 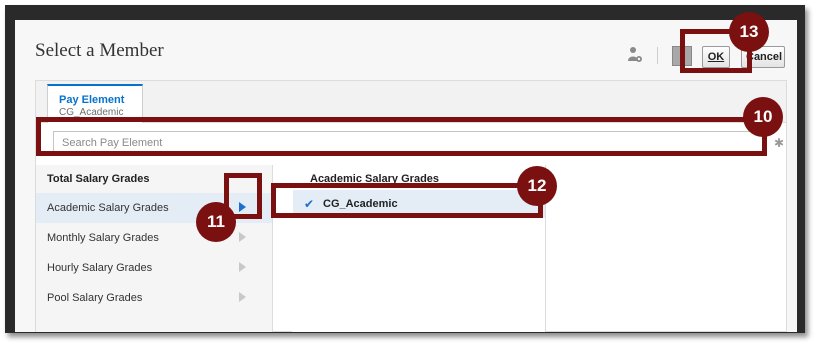 I want to click on toolbar-divider, so click(x=657, y=55).